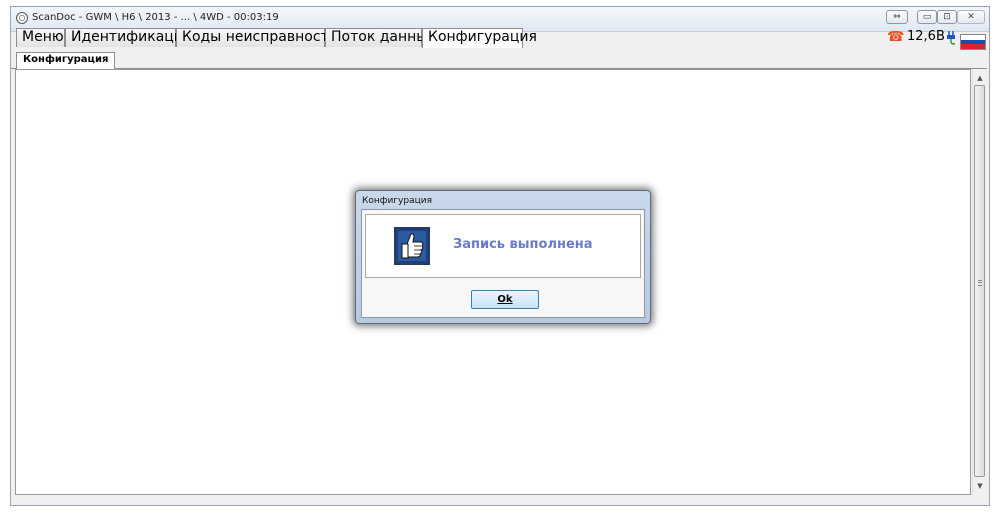  What do you see at coordinates (479, 38) in the screenshot?
I see `tab-configuration: Конфигурация` at bounding box center [479, 38].